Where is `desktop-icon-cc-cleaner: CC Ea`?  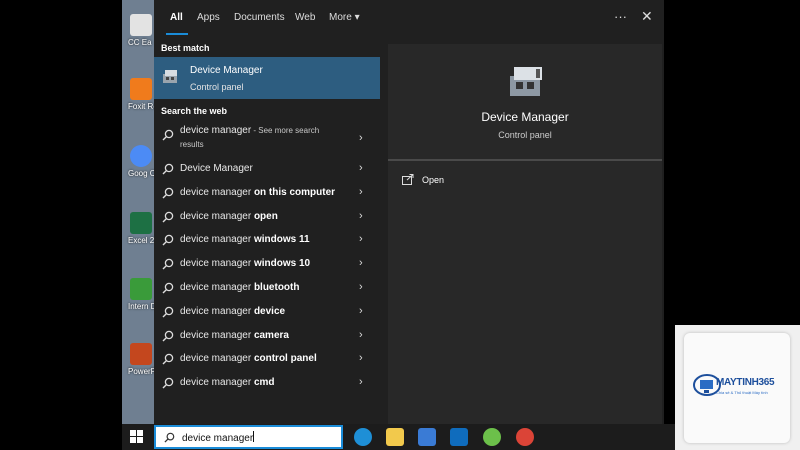 desktop-icon-cc-cleaner: CC Ea is located at coordinates (141, 30).